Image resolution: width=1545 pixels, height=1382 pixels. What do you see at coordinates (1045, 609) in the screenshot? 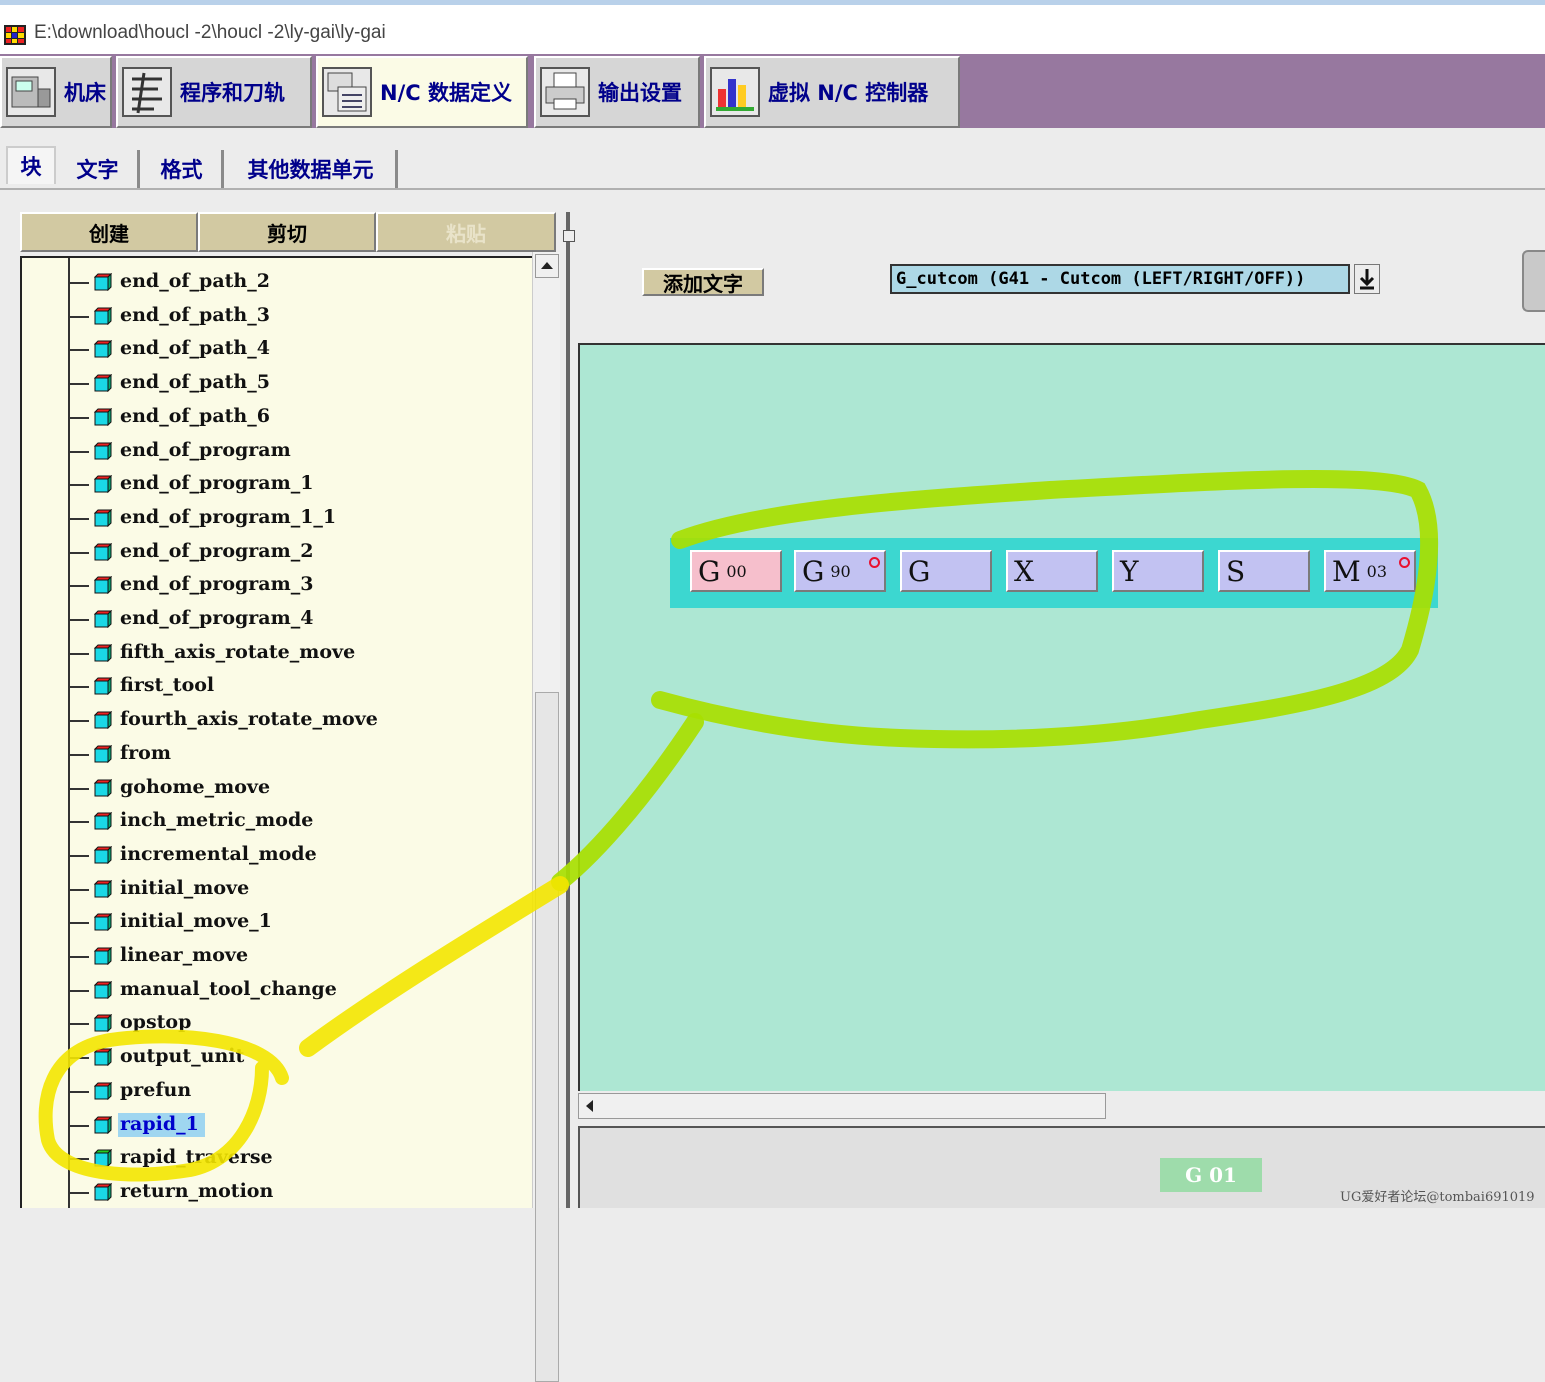
I see `green-annotation-loop` at bounding box center [1045, 609].